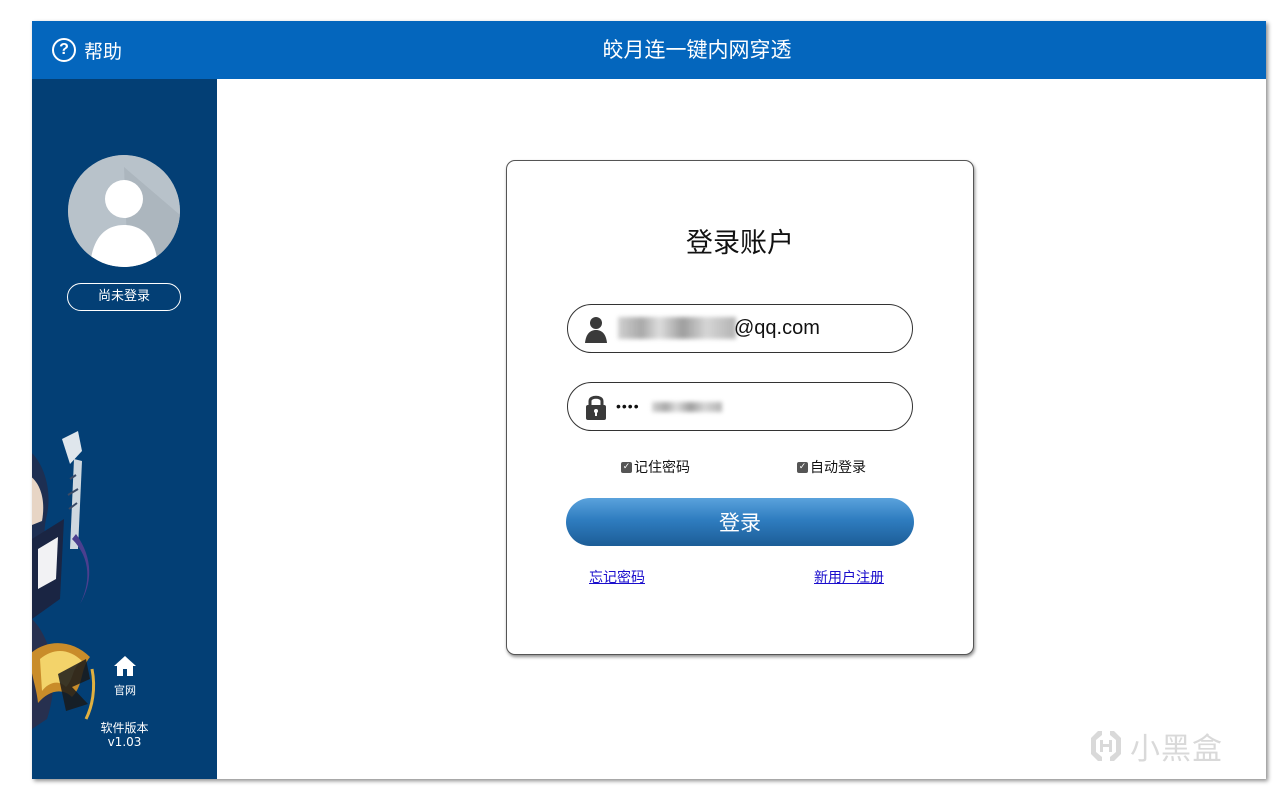  What do you see at coordinates (125, 690) in the screenshot?
I see `home-label: 官网` at bounding box center [125, 690].